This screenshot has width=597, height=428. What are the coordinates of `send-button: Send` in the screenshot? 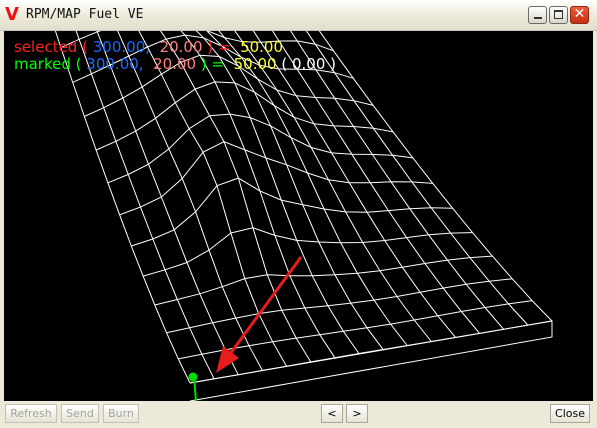 It's located at (80, 413).